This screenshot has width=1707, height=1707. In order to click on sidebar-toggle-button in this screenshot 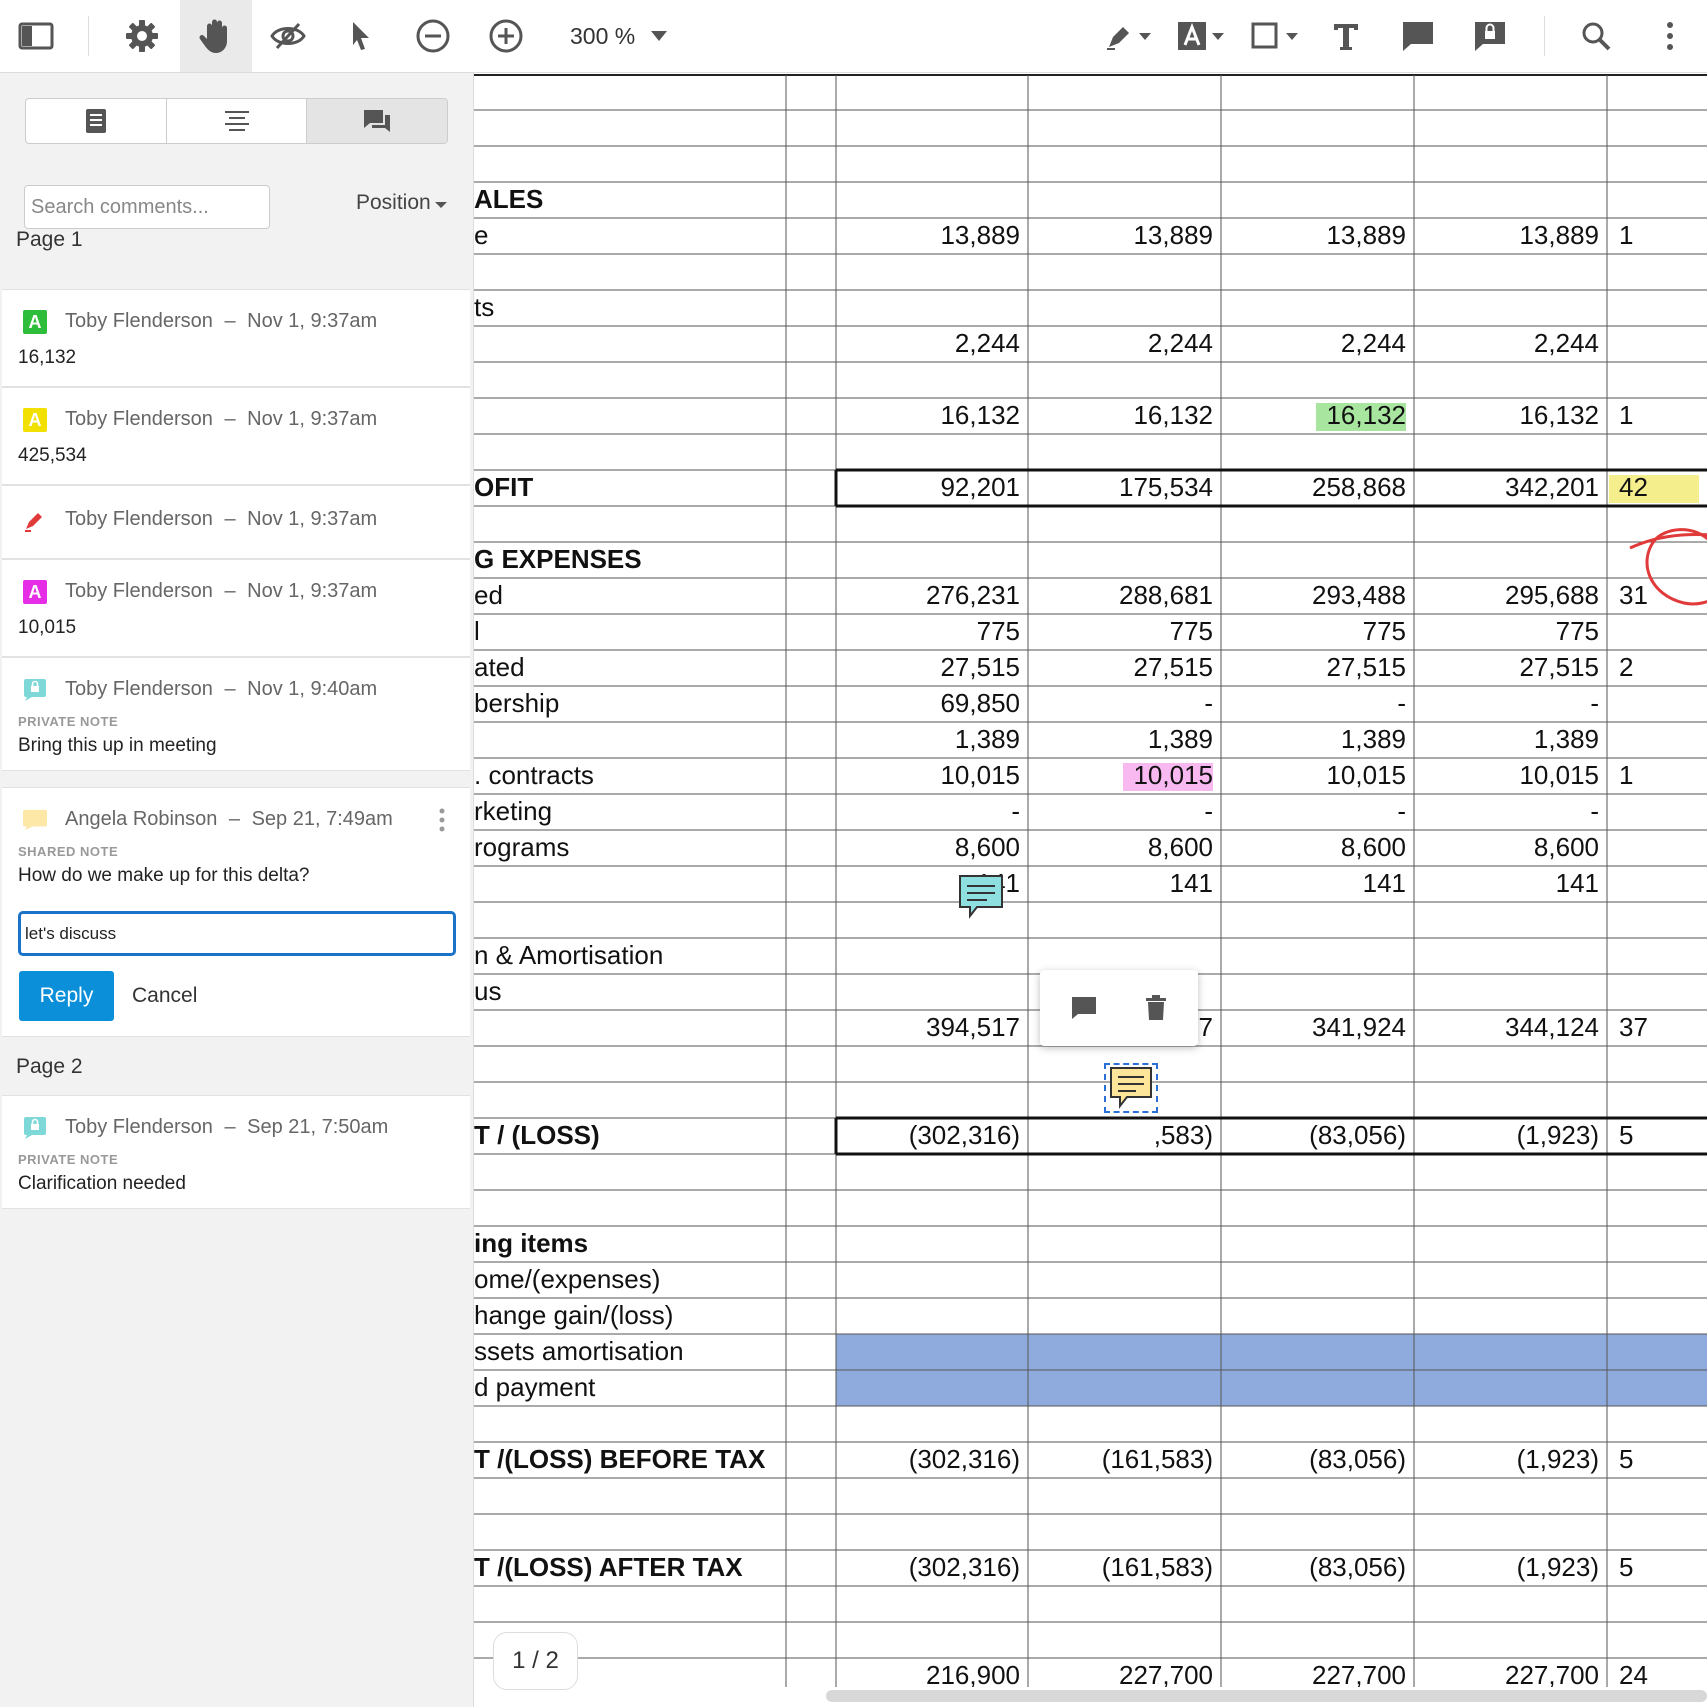, I will do `click(36, 36)`.